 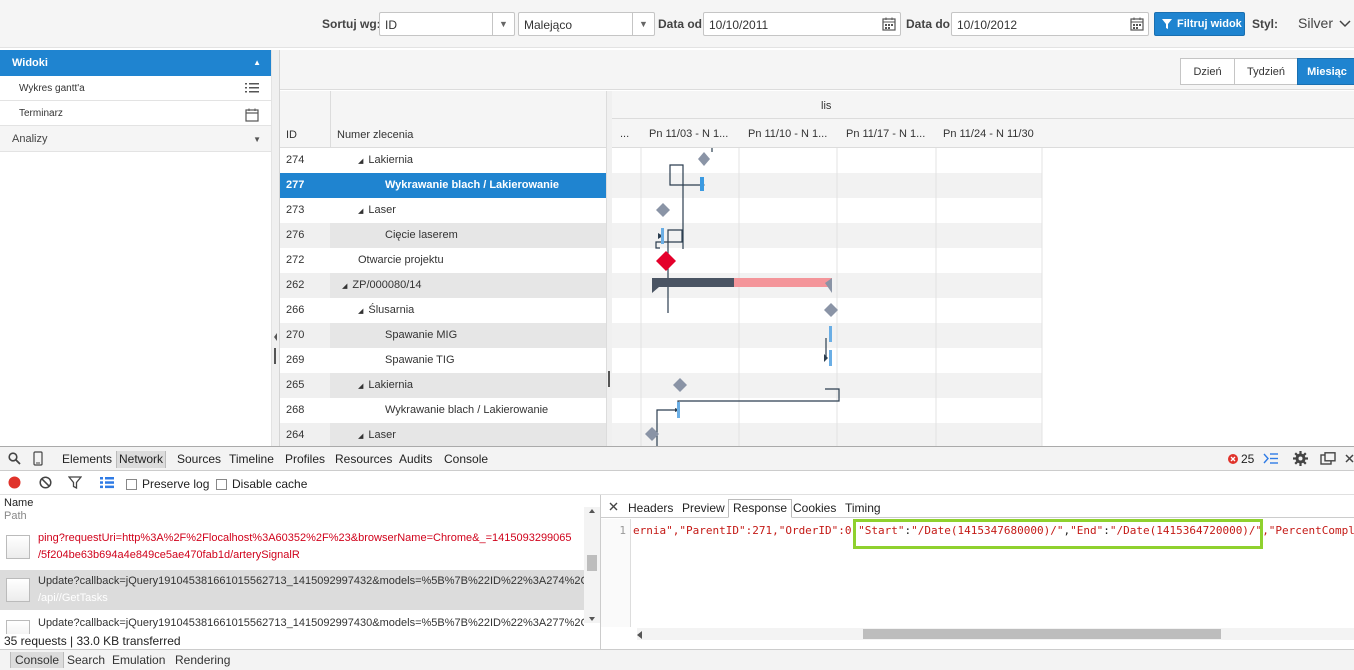 What do you see at coordinates (443, 335) in the screenshot?
I see `table-row: 270 Spawanie MIG` at bounding box center [443, 335].